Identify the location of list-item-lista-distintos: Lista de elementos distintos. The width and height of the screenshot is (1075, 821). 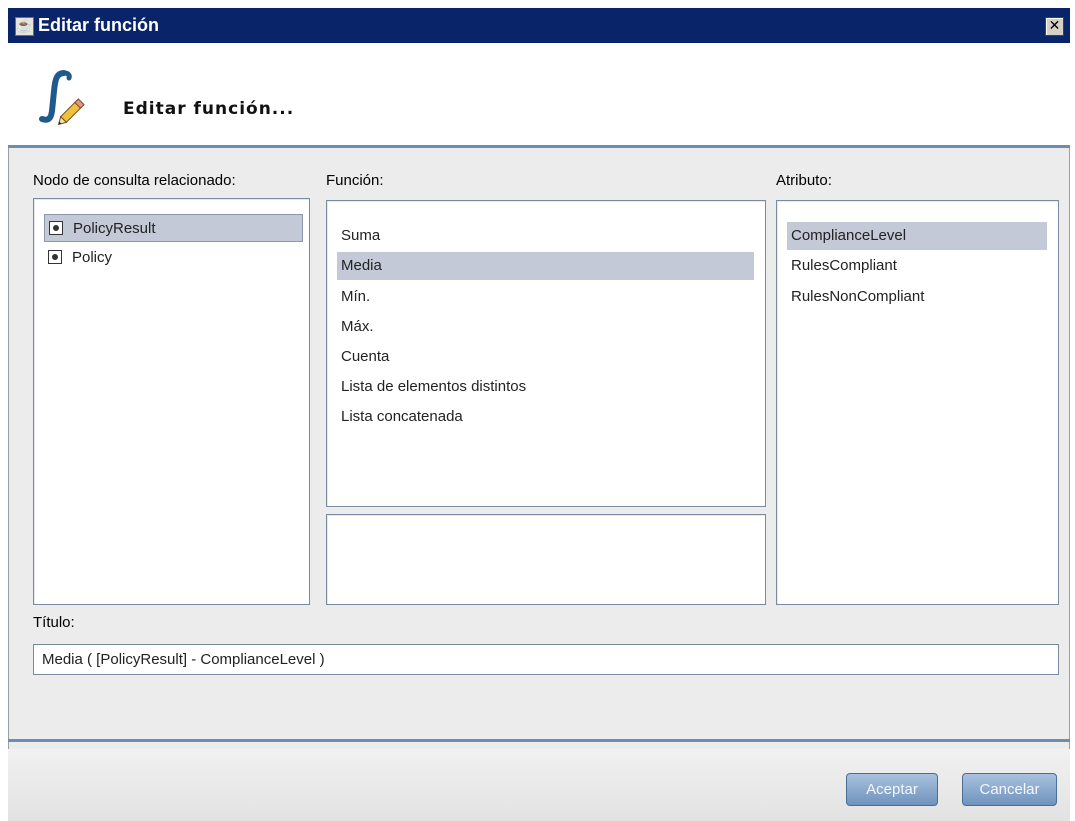
(545, 387).